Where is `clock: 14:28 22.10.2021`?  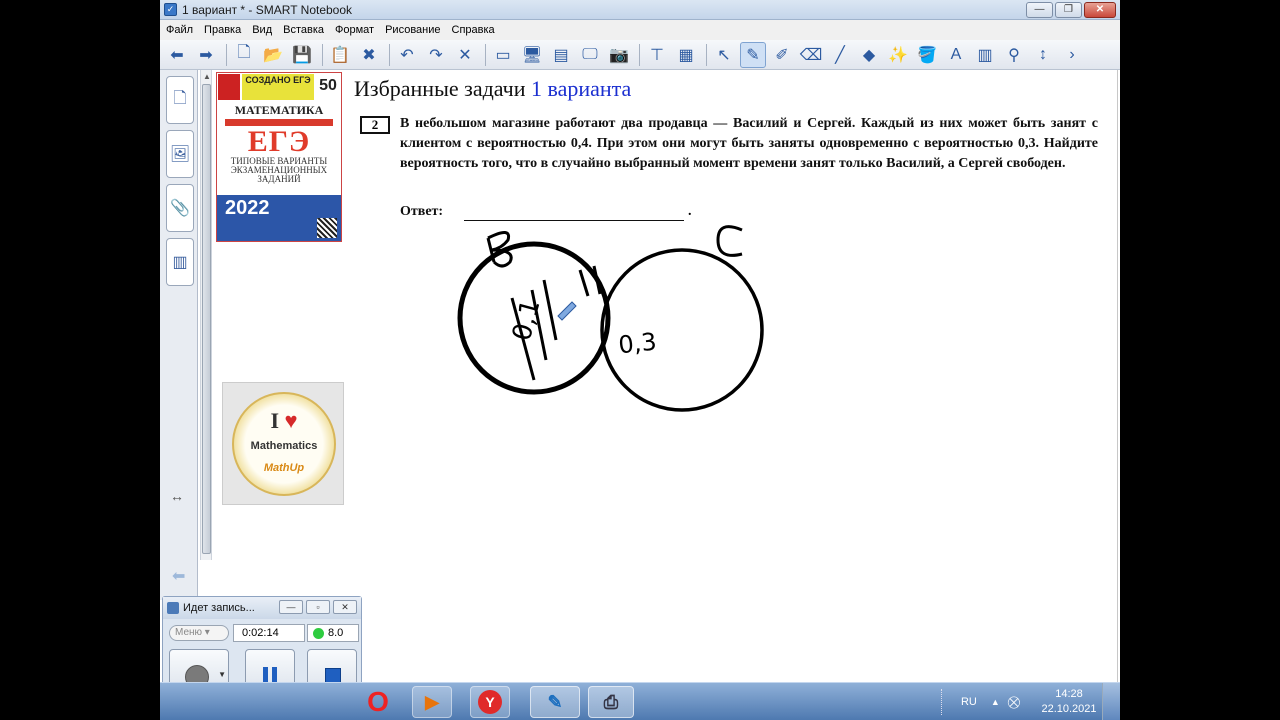 clock: 14:28 22.10.2021 is located at coordinates (1069, 702).